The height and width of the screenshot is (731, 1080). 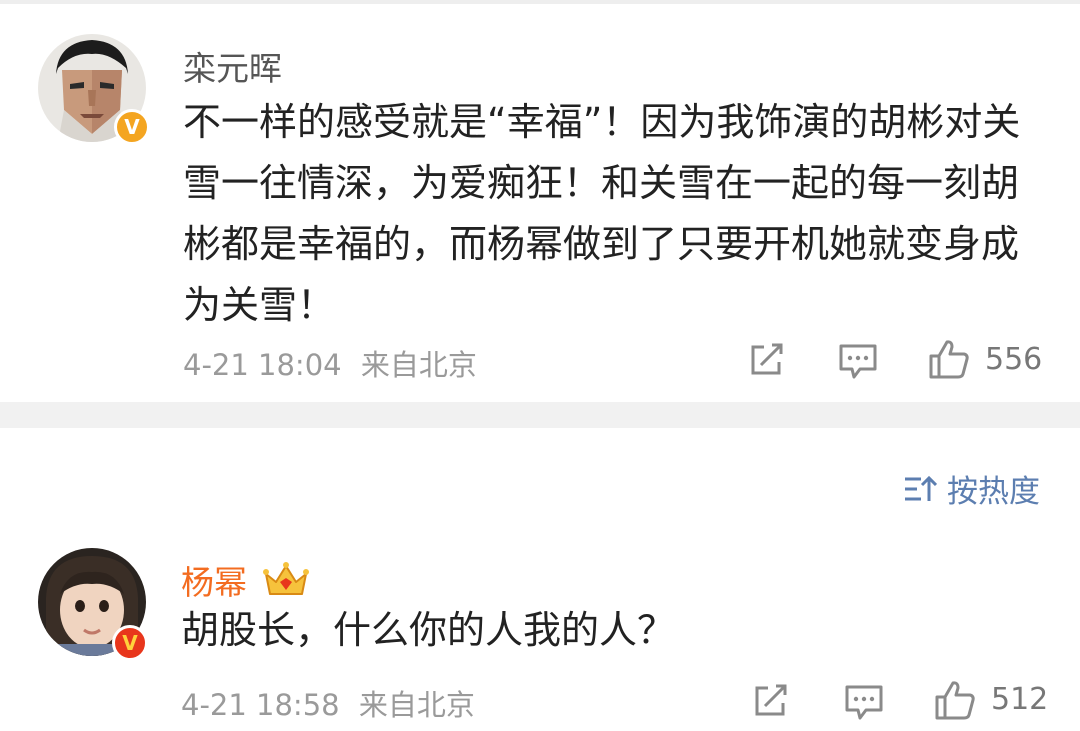 What do you see at coordinates (260, 705) in the screenshot?
I see `comment-time: 4-21 18:58` at bounding box center [260, 705].